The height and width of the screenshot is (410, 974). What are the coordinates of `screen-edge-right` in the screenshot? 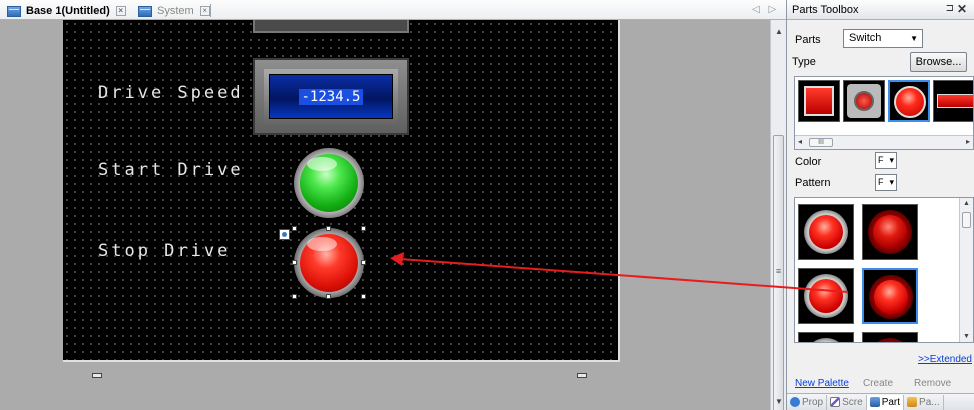 It's located at (619, 191).